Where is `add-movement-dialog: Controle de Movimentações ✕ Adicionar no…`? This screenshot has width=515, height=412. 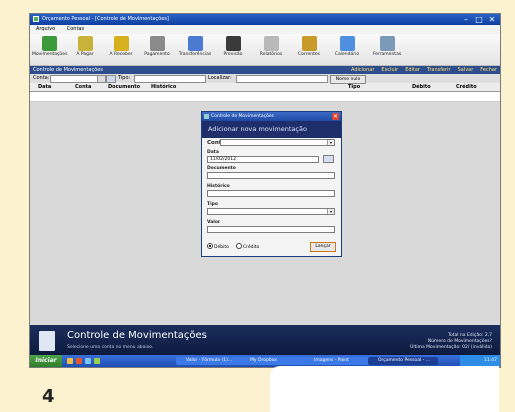
add-movement-dialog: Controle de Movimentações ✕ Adicionar no… is located at coordinates (271, 184).